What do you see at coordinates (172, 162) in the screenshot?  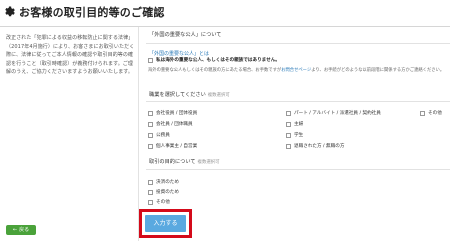 I see `purpose-heading-text: 取引の目的について` at bounding box center [172, 162].